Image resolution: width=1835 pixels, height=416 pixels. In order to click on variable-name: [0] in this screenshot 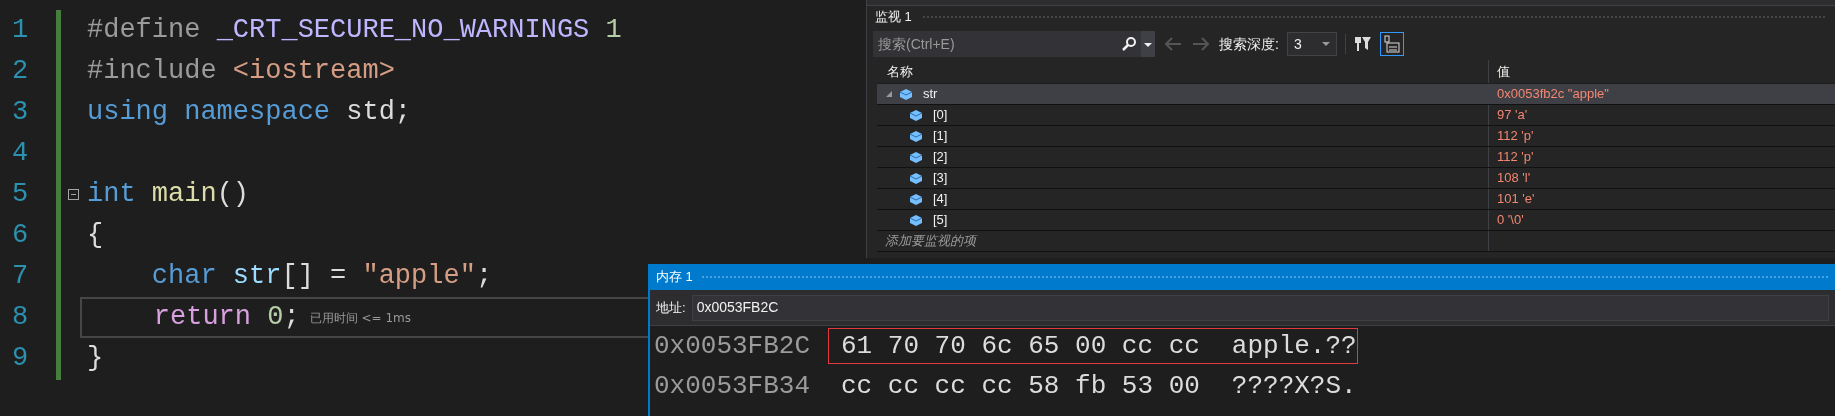, I will do `click(940, 115)`.